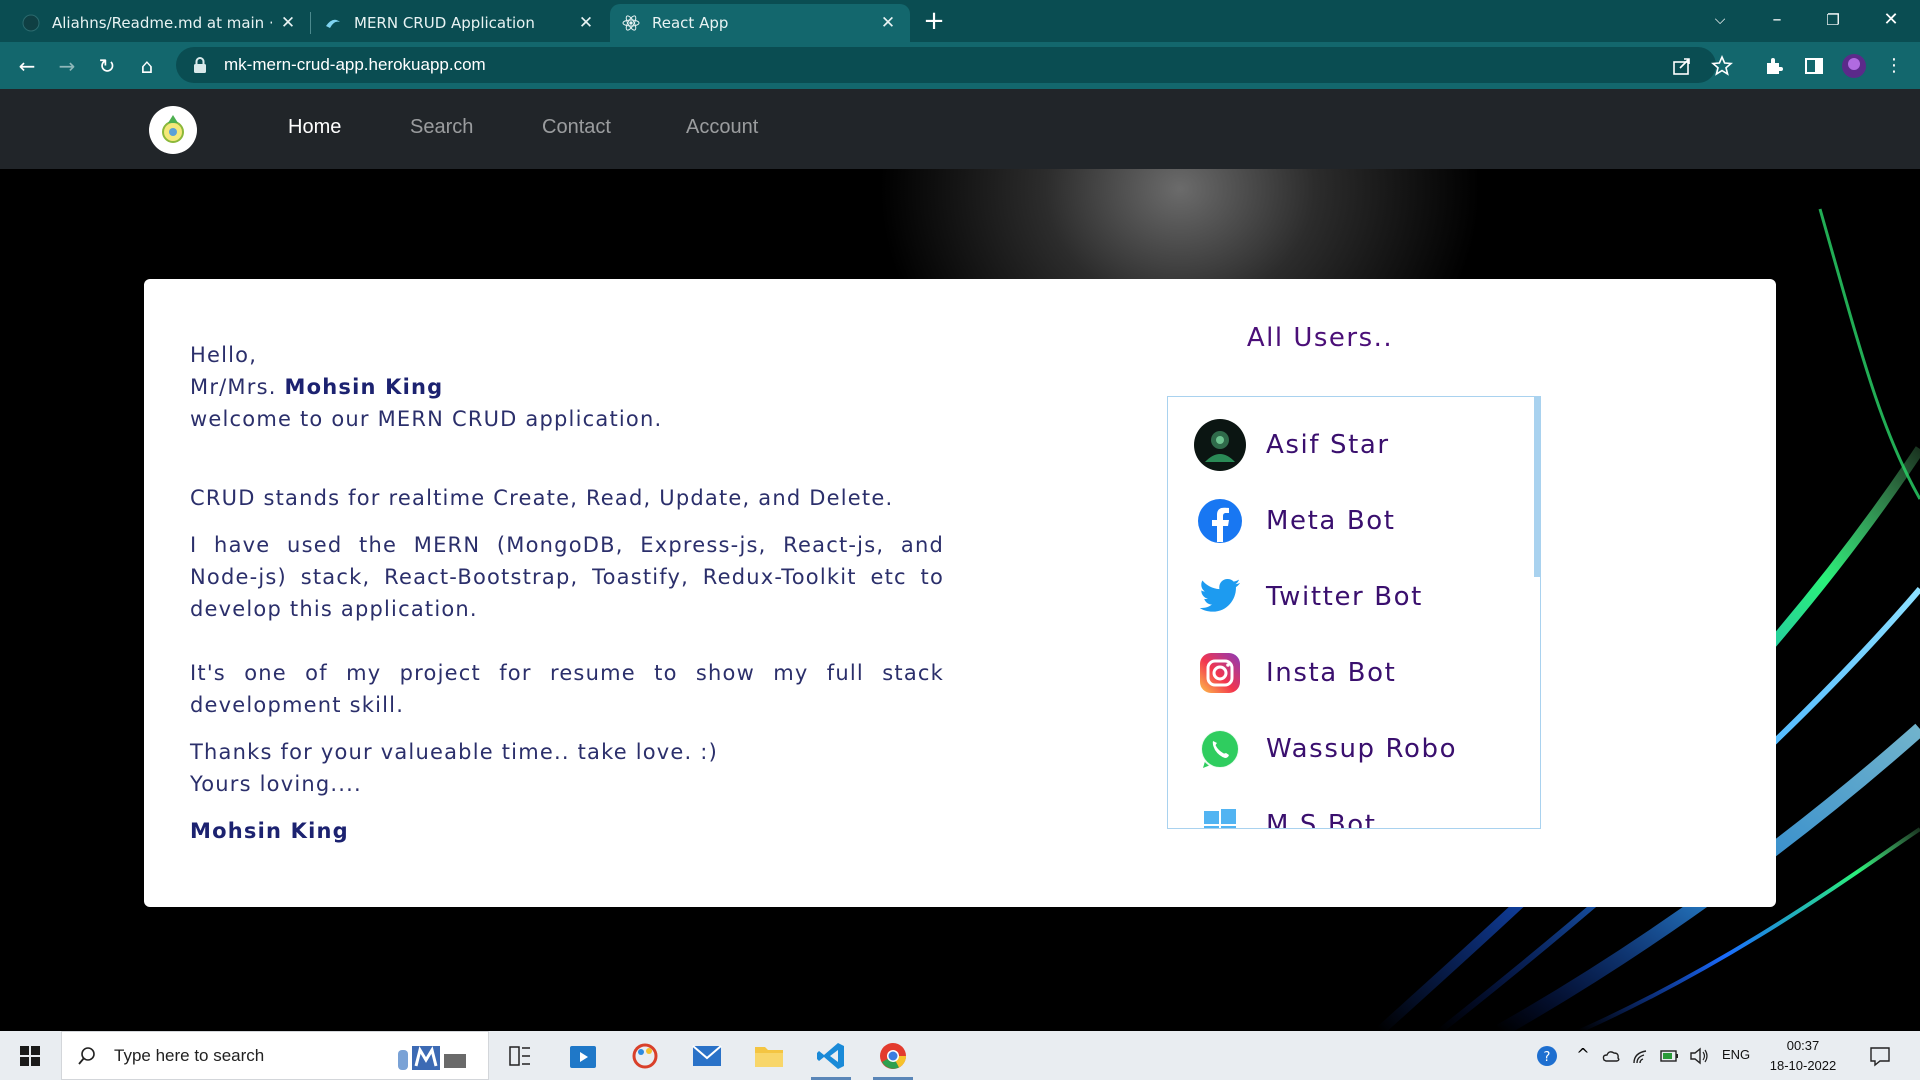 This screenshot has height=1080, width=1920. What do you see at coordinates (1803, 1045) in the screenshot?
I see `clock-time: 00:37` at bounding box center [1803, 1045].